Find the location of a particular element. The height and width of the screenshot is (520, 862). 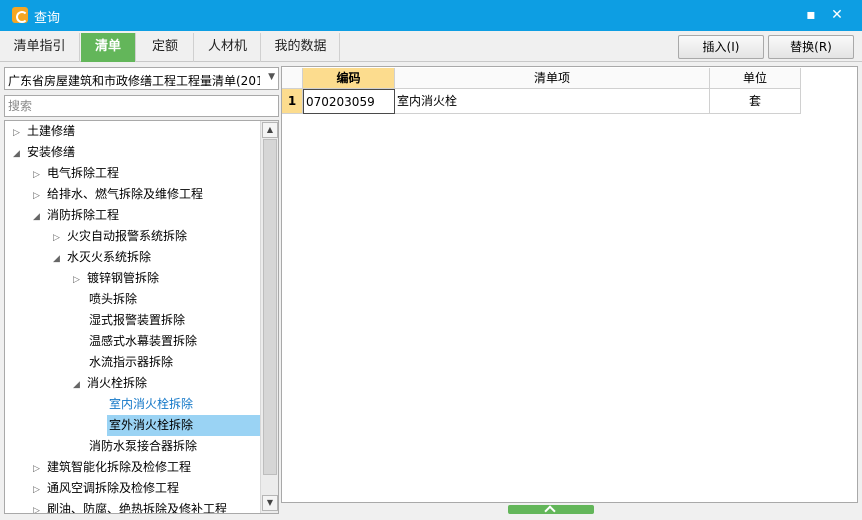

search-input is located at coordinates (141, 106).